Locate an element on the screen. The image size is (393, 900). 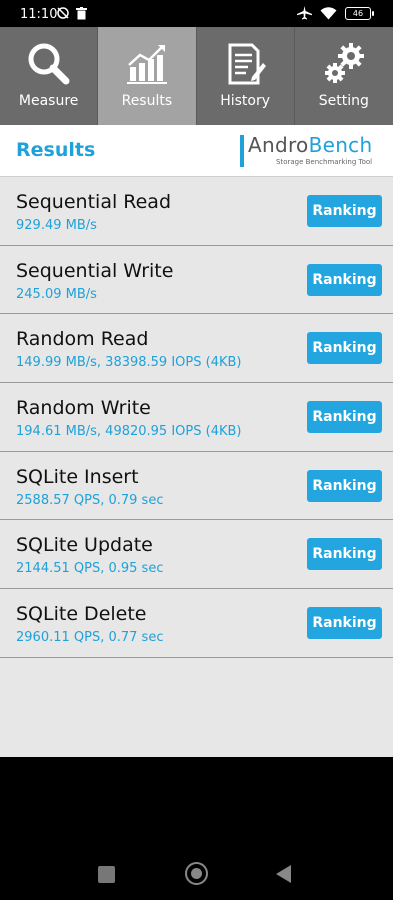
battery-level: 46 is located at coordinates (358, 13).